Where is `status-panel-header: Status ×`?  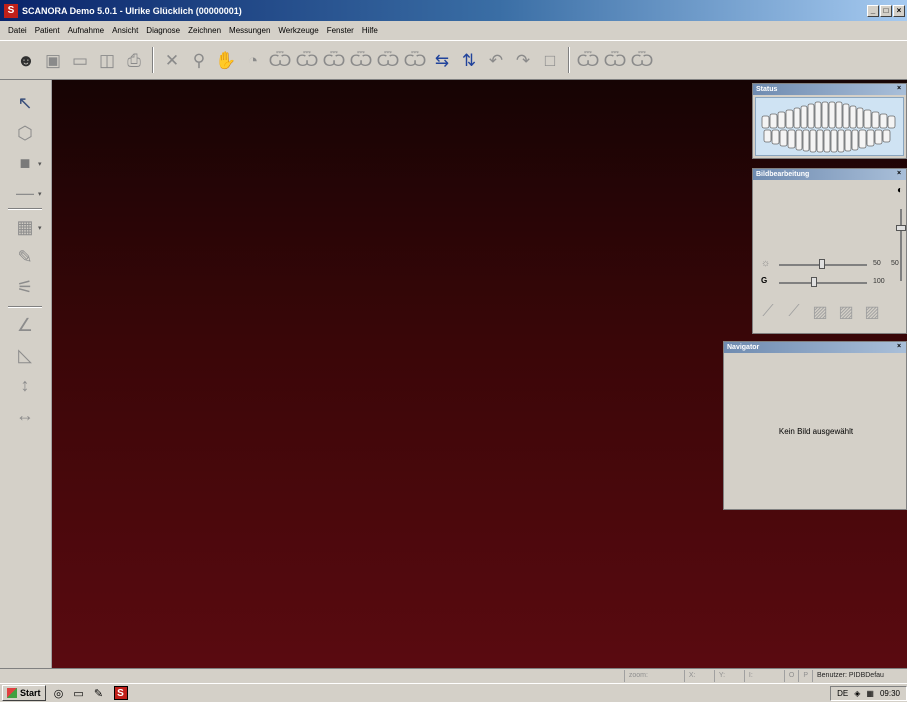
status-panel-header: Status × is located at coordinates (829, 89).